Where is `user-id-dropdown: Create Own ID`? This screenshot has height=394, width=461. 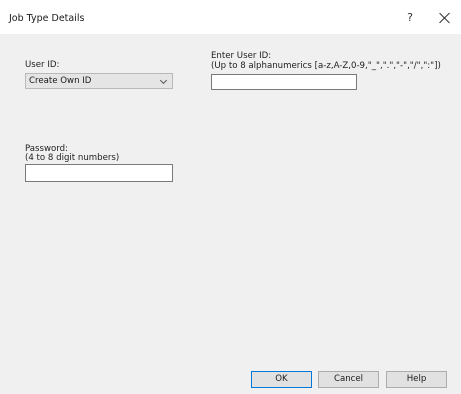
user-id-dropdown: Create Own ID is located at coordinates (99, 81).